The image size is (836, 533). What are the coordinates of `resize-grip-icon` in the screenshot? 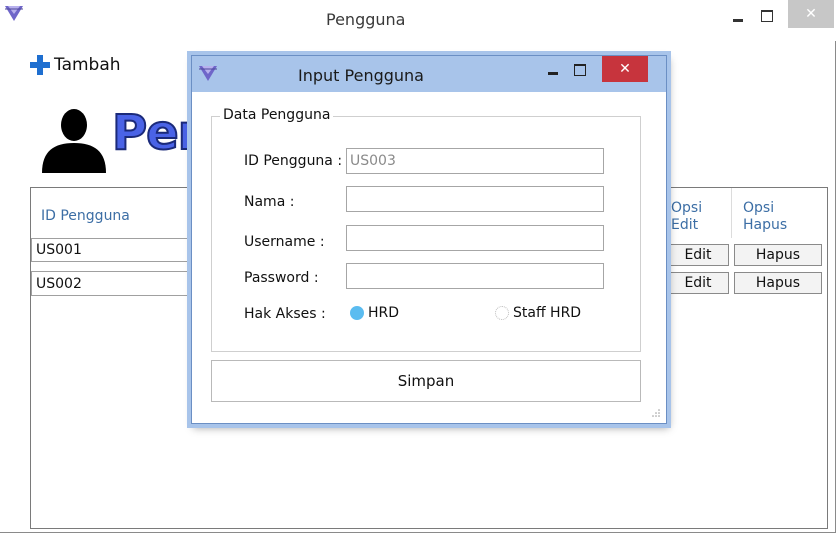 It's located at (655, 412).